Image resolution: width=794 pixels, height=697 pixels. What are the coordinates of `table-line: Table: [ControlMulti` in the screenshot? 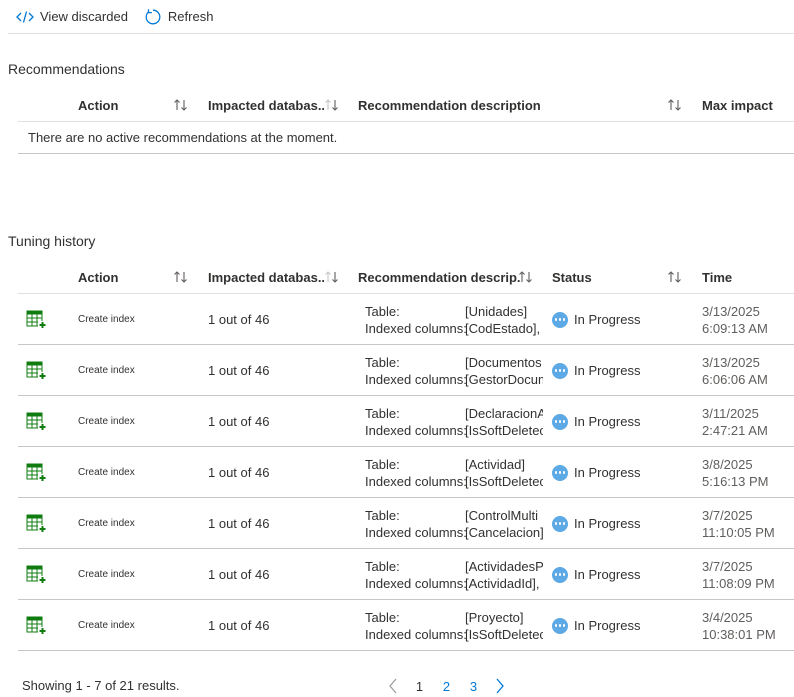 It's located at (454, 515).